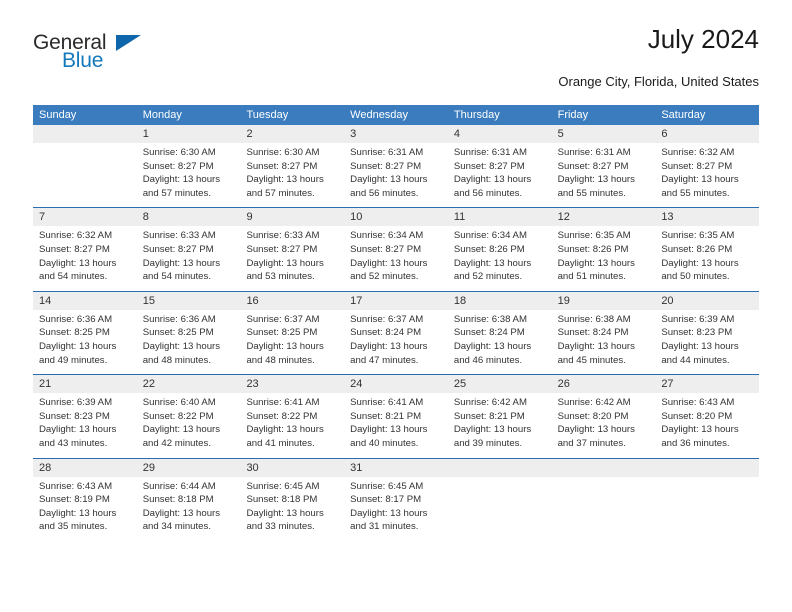 This screenshot has width=792, height=612. Describe the element at coordinates (603, 217) in the screenshot. I see `day-number: 12` at that location.